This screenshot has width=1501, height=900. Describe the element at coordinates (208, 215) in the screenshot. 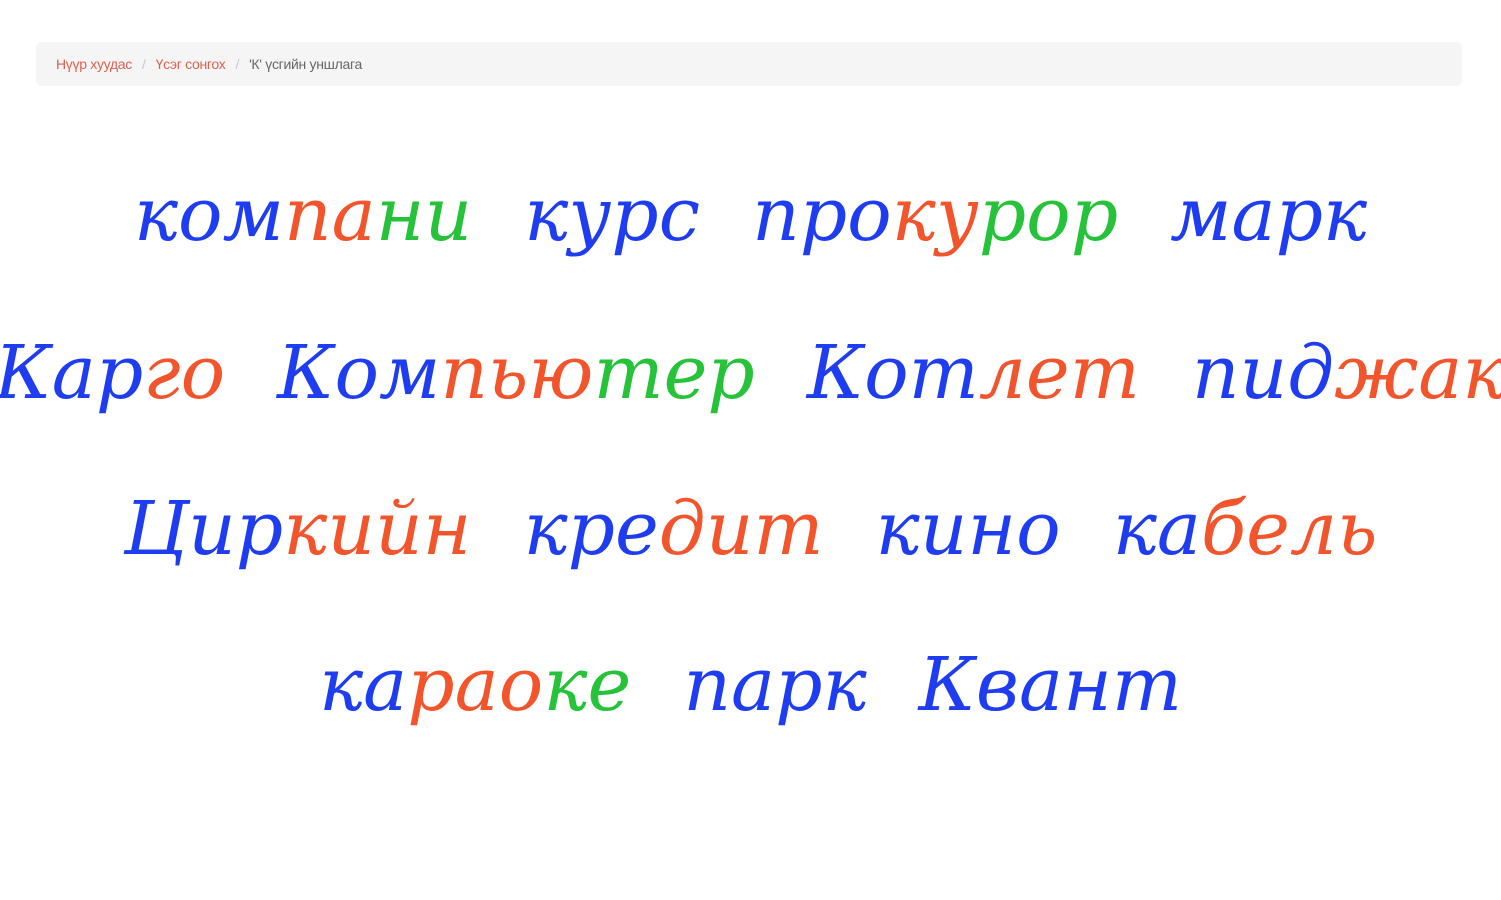

I see `syllable: ком` at that location.